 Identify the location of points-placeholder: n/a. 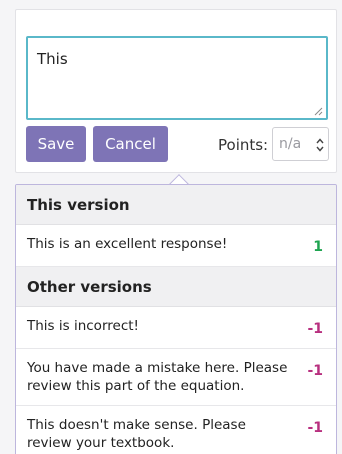
(290, 144).